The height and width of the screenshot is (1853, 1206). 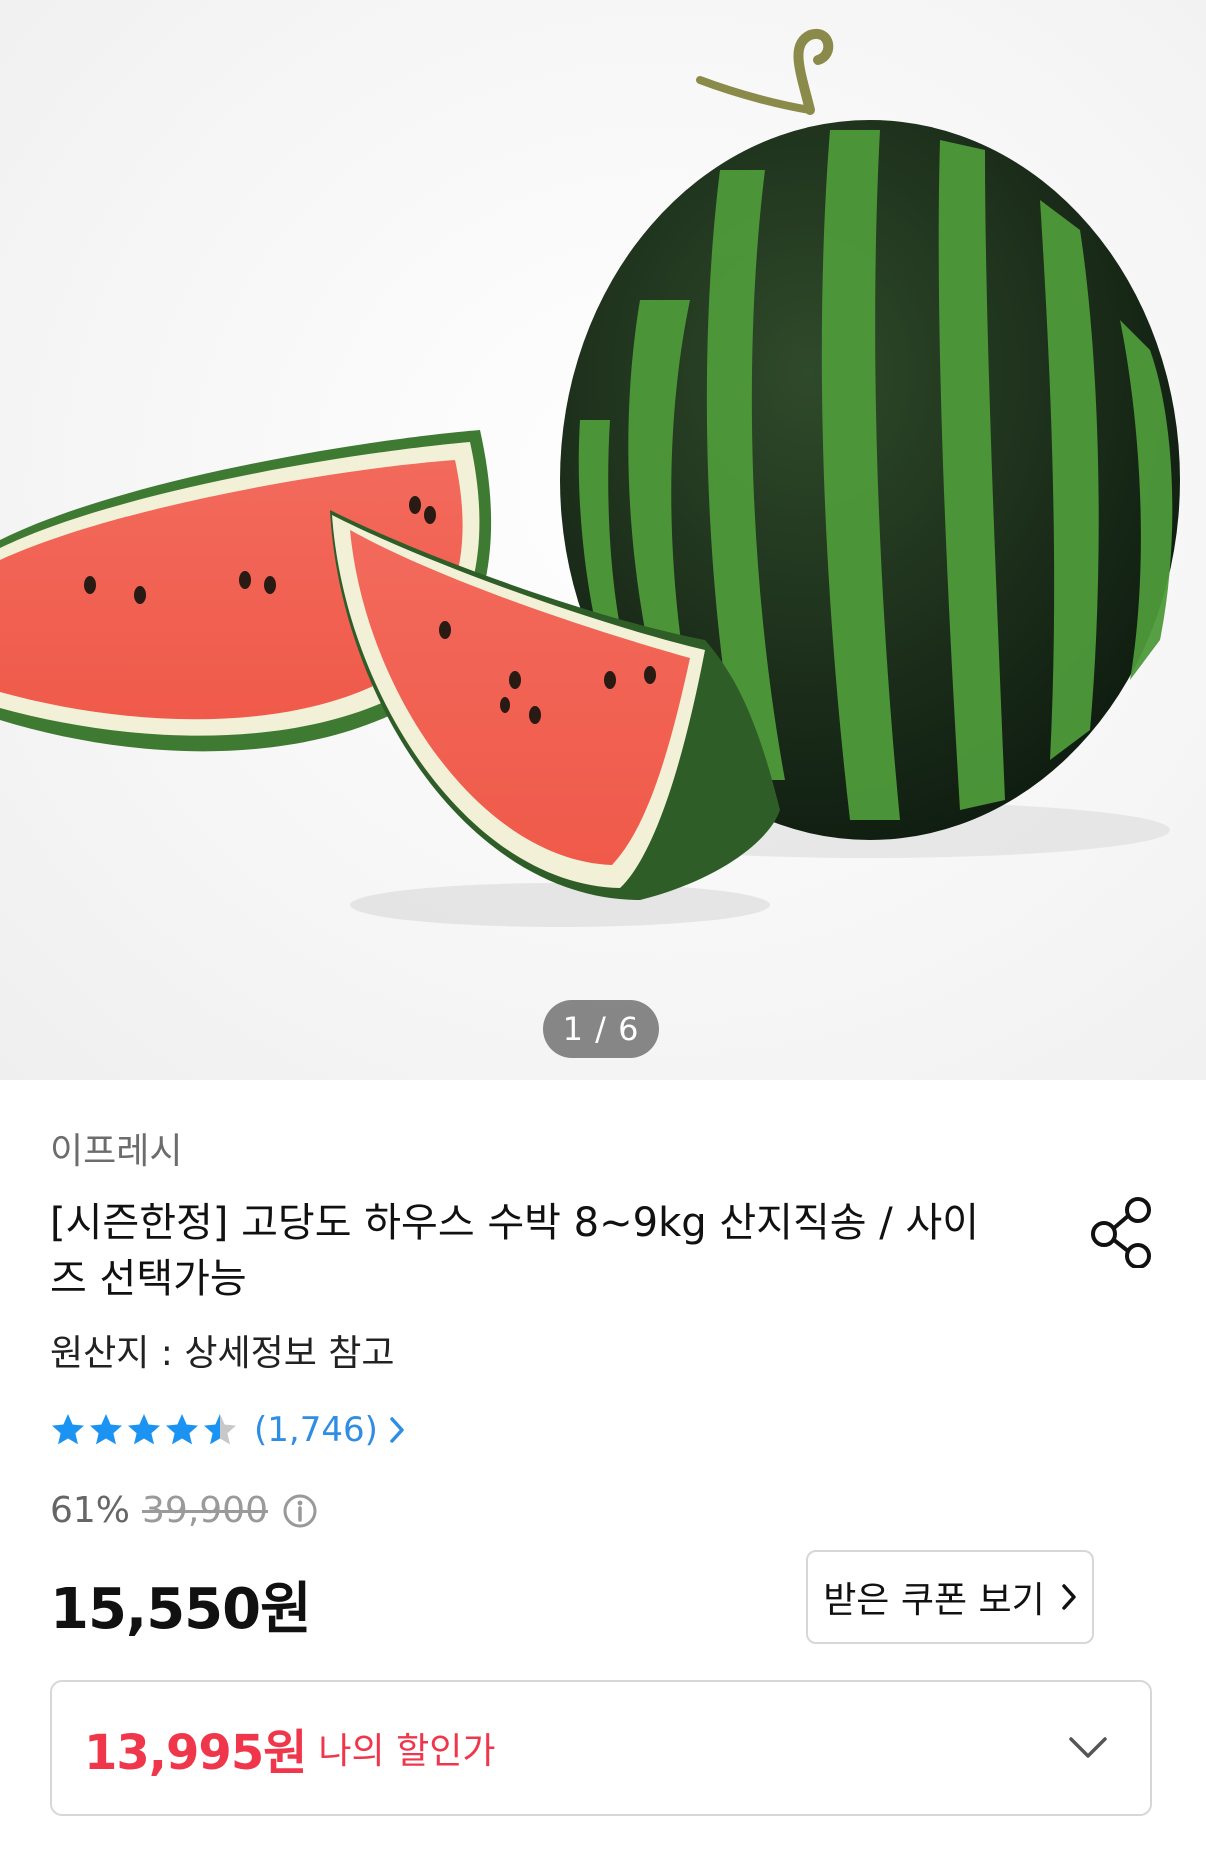 I want to click on chevron-down-icon, so click(x=1088, y=1747).